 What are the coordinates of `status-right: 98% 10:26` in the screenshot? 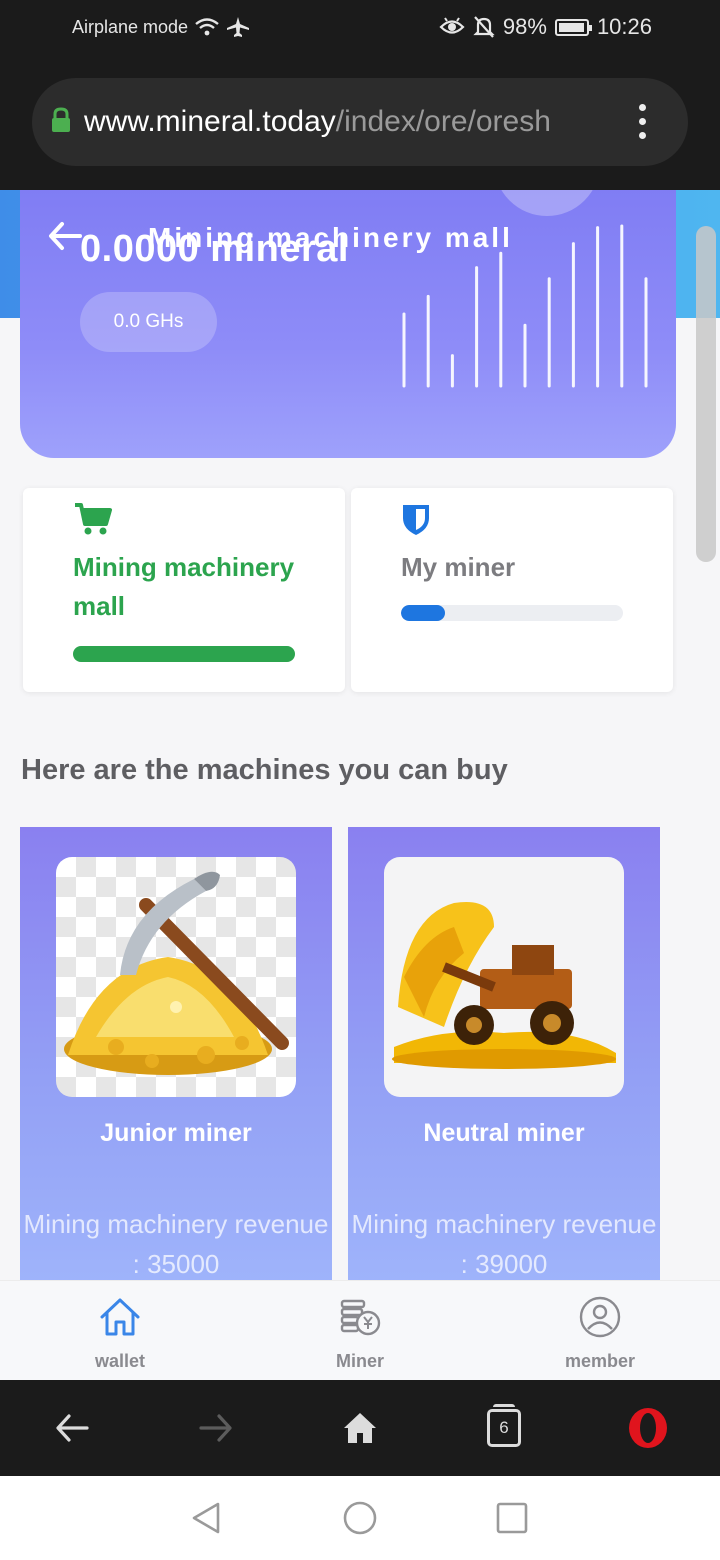 It's located at (545, 27).